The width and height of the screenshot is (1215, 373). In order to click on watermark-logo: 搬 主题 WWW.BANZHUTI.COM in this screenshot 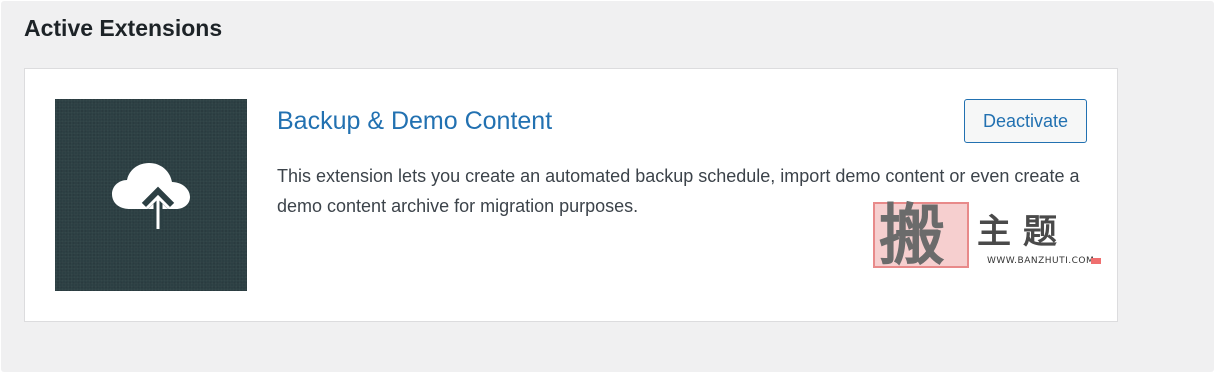, I will do `click(988, 236)`.